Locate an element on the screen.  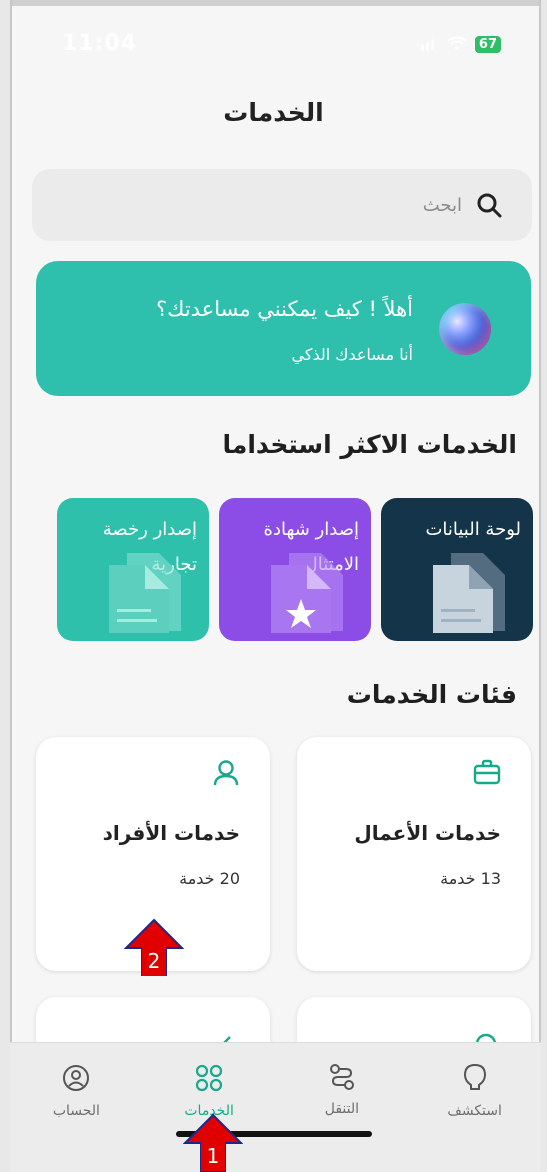
annotation-number: 1 is located at coordinates (213, 1156).